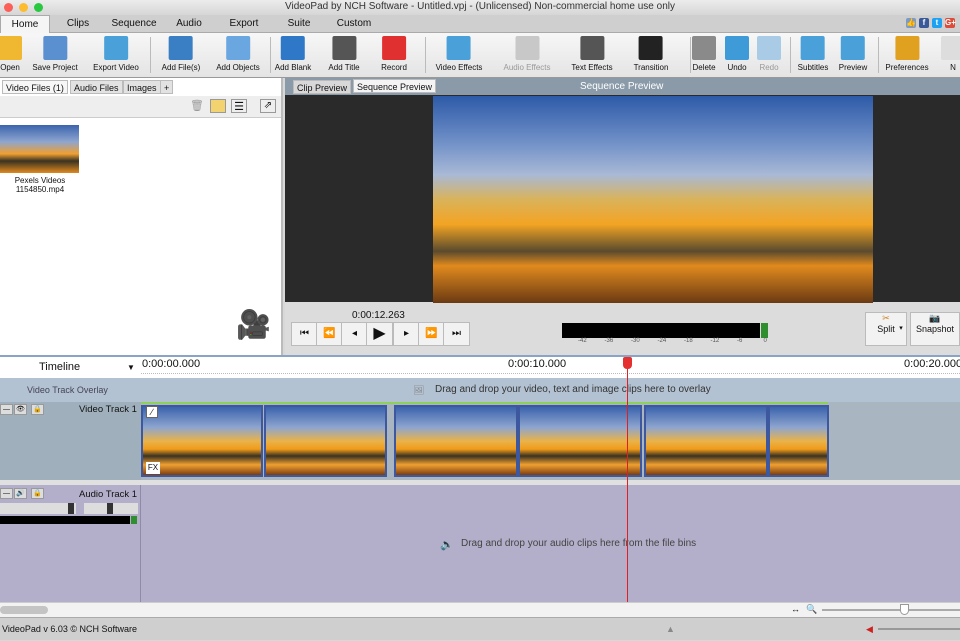  I want to click on new-folder-icon, so click(218, 106).